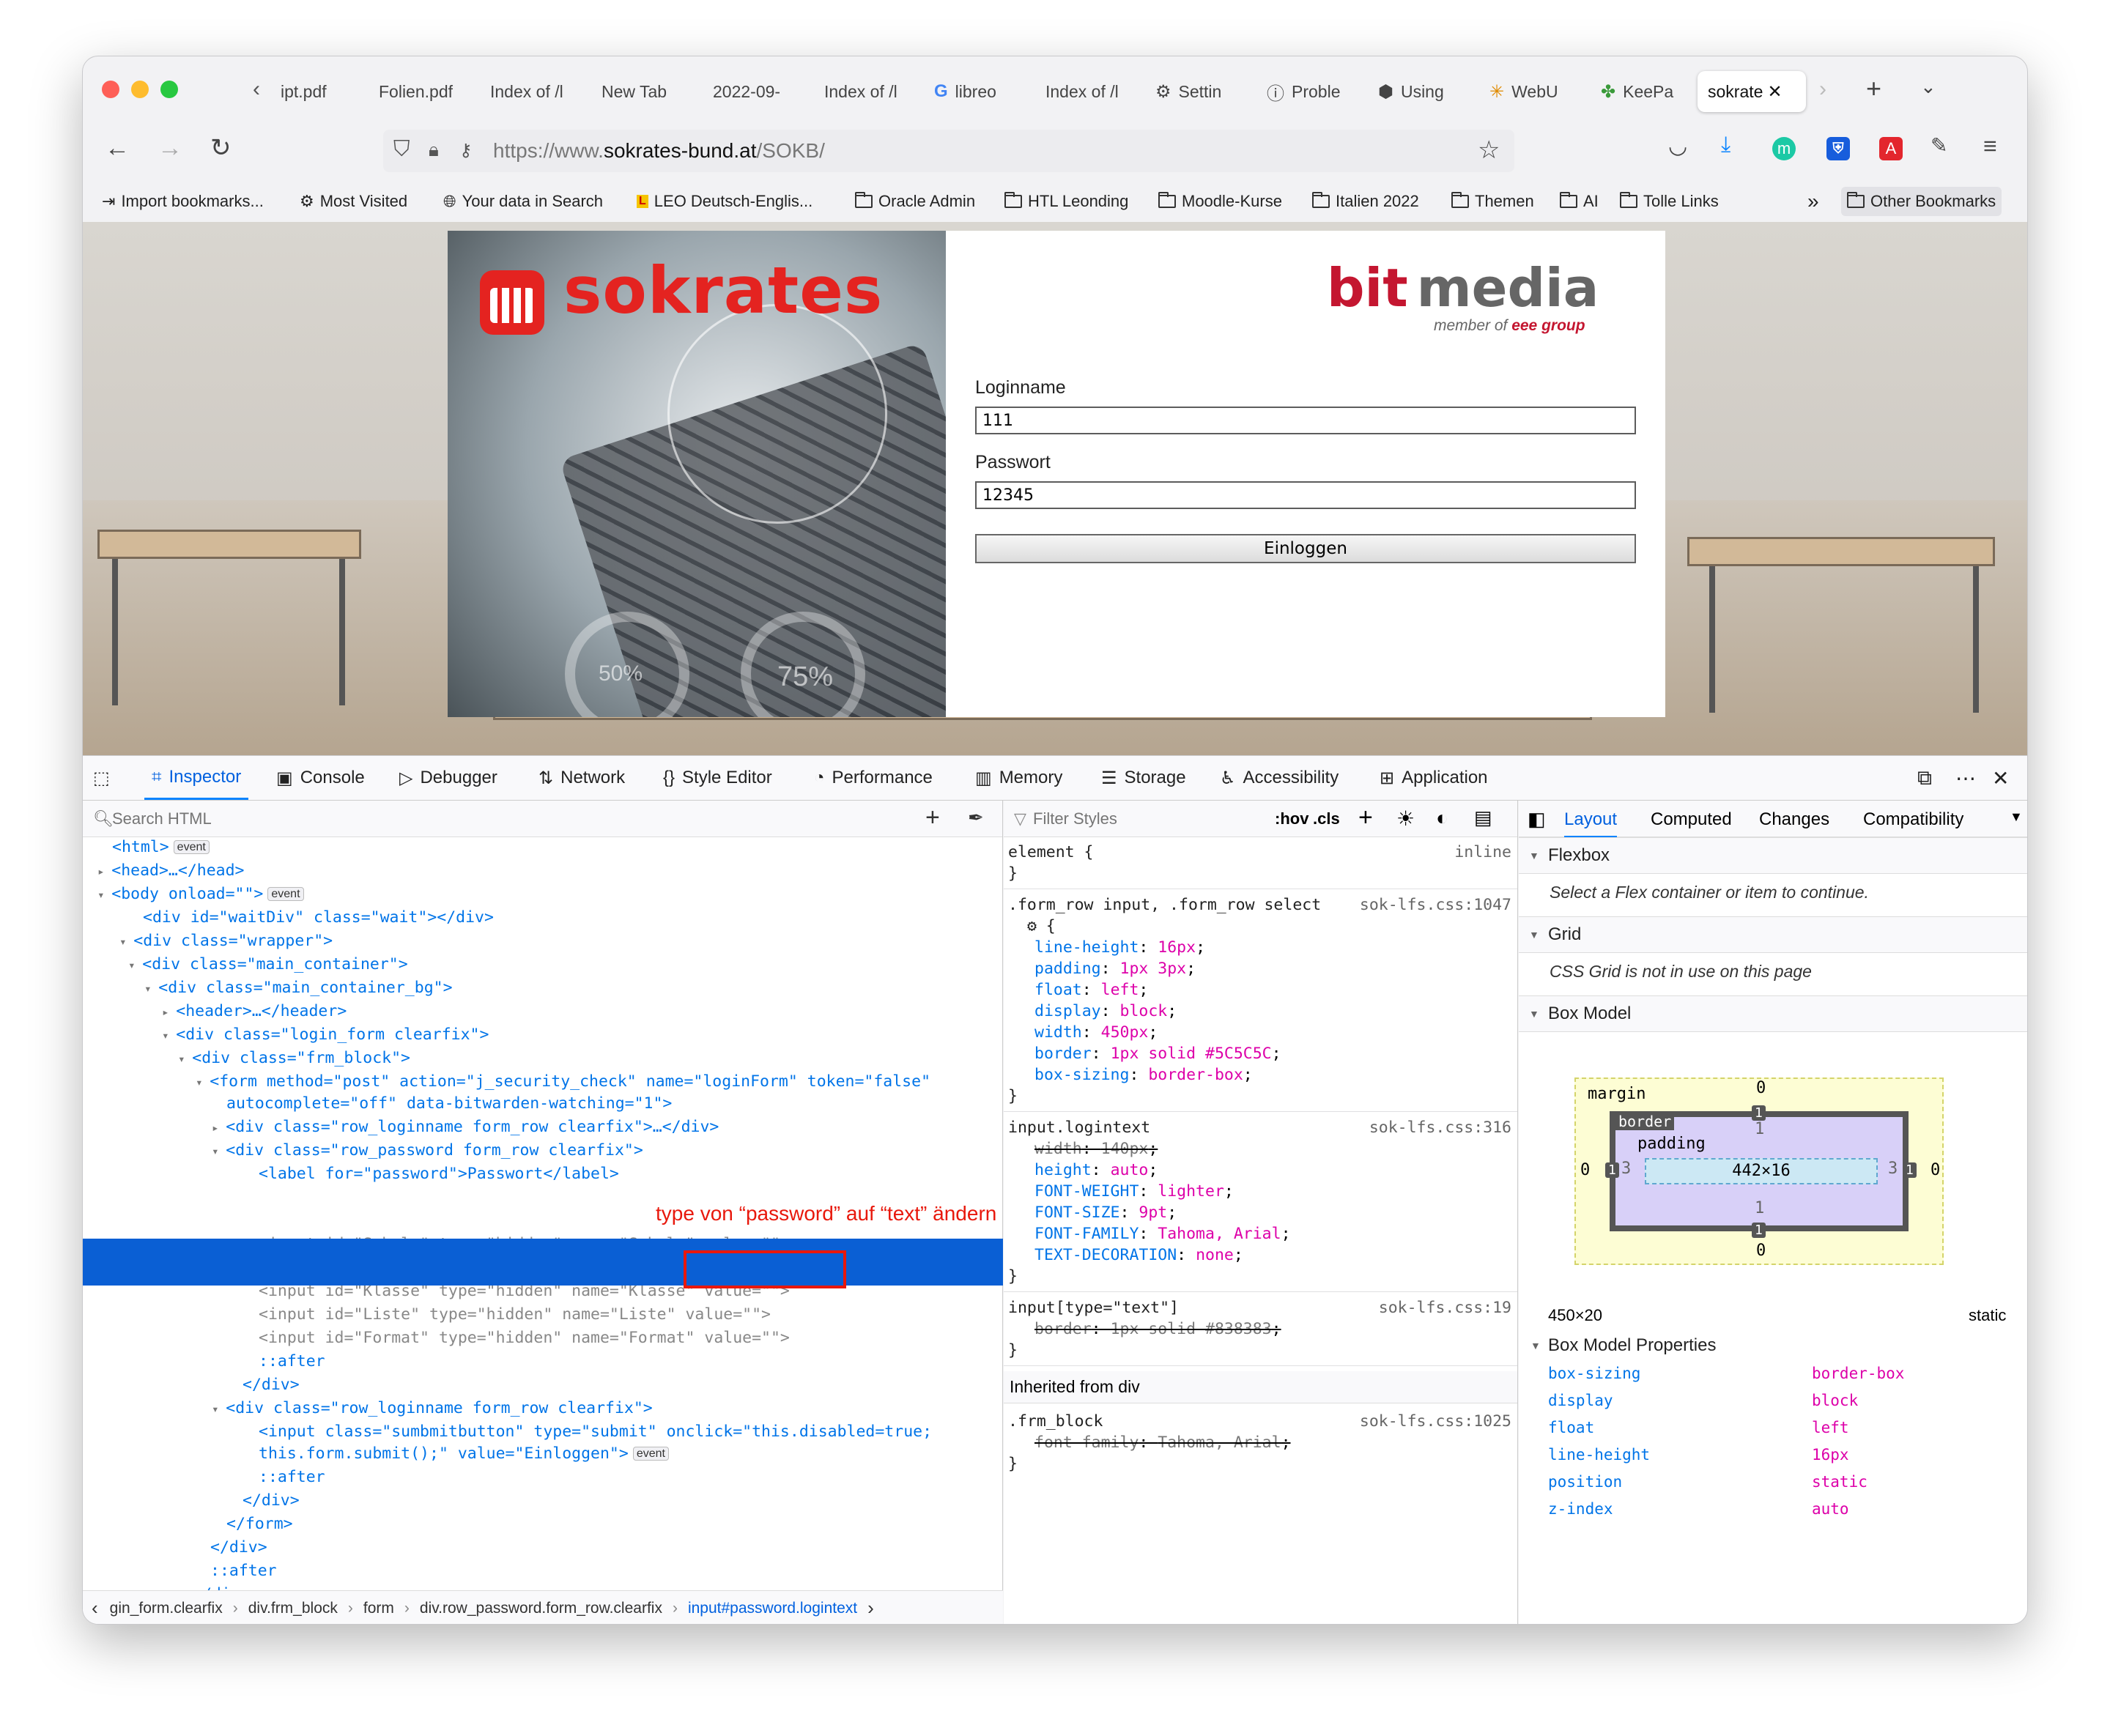 This screenshot has width=2110, height=1736. Describe the element at coordinates (1966, 778) in the screenshot. I see `more-icon: ⋯` at that location.